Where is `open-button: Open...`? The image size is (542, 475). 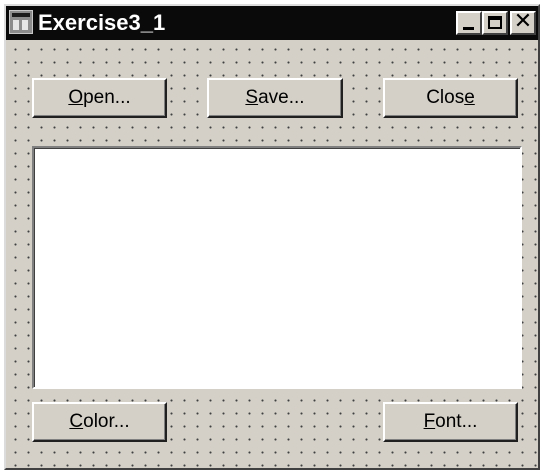 open-button: Open... is located at coordinates (99, 98).